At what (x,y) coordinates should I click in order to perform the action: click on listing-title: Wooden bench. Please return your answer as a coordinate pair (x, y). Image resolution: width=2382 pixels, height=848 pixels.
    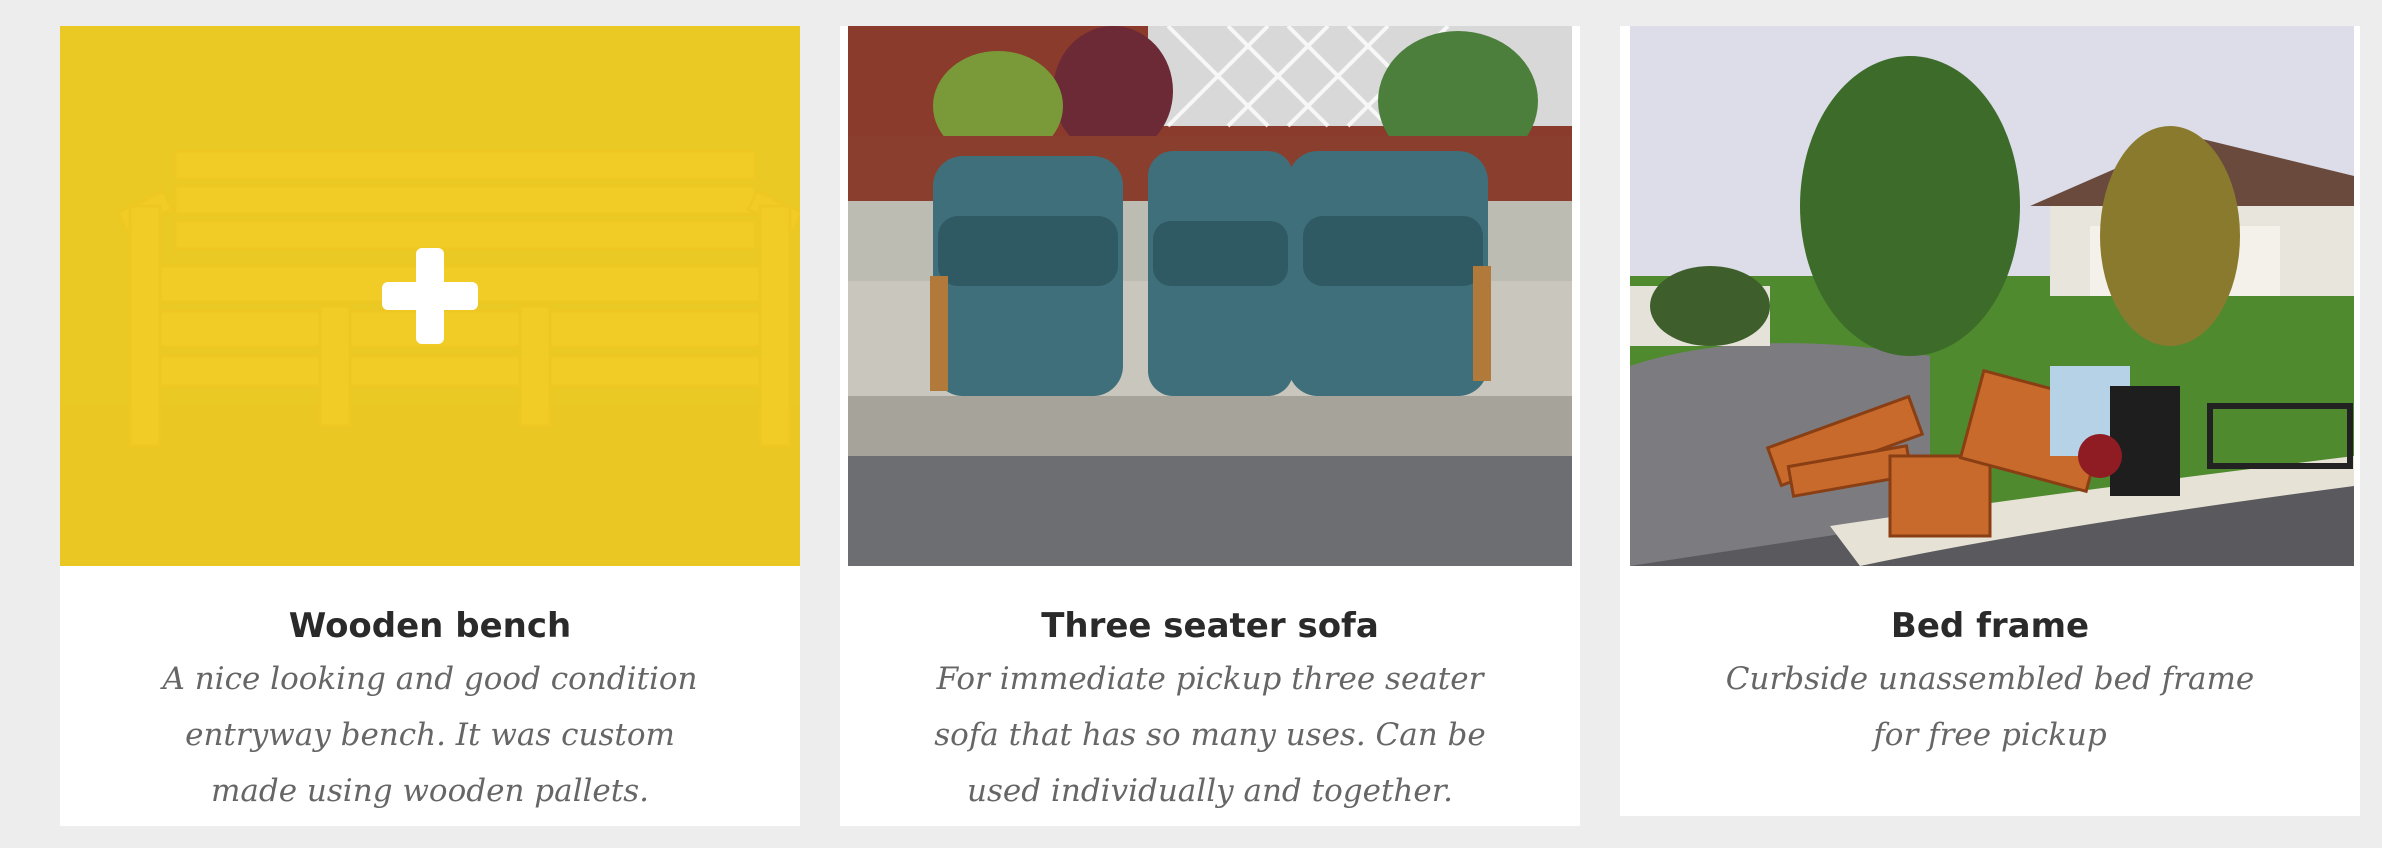
    Looking at the image, I should click on (430, 626).